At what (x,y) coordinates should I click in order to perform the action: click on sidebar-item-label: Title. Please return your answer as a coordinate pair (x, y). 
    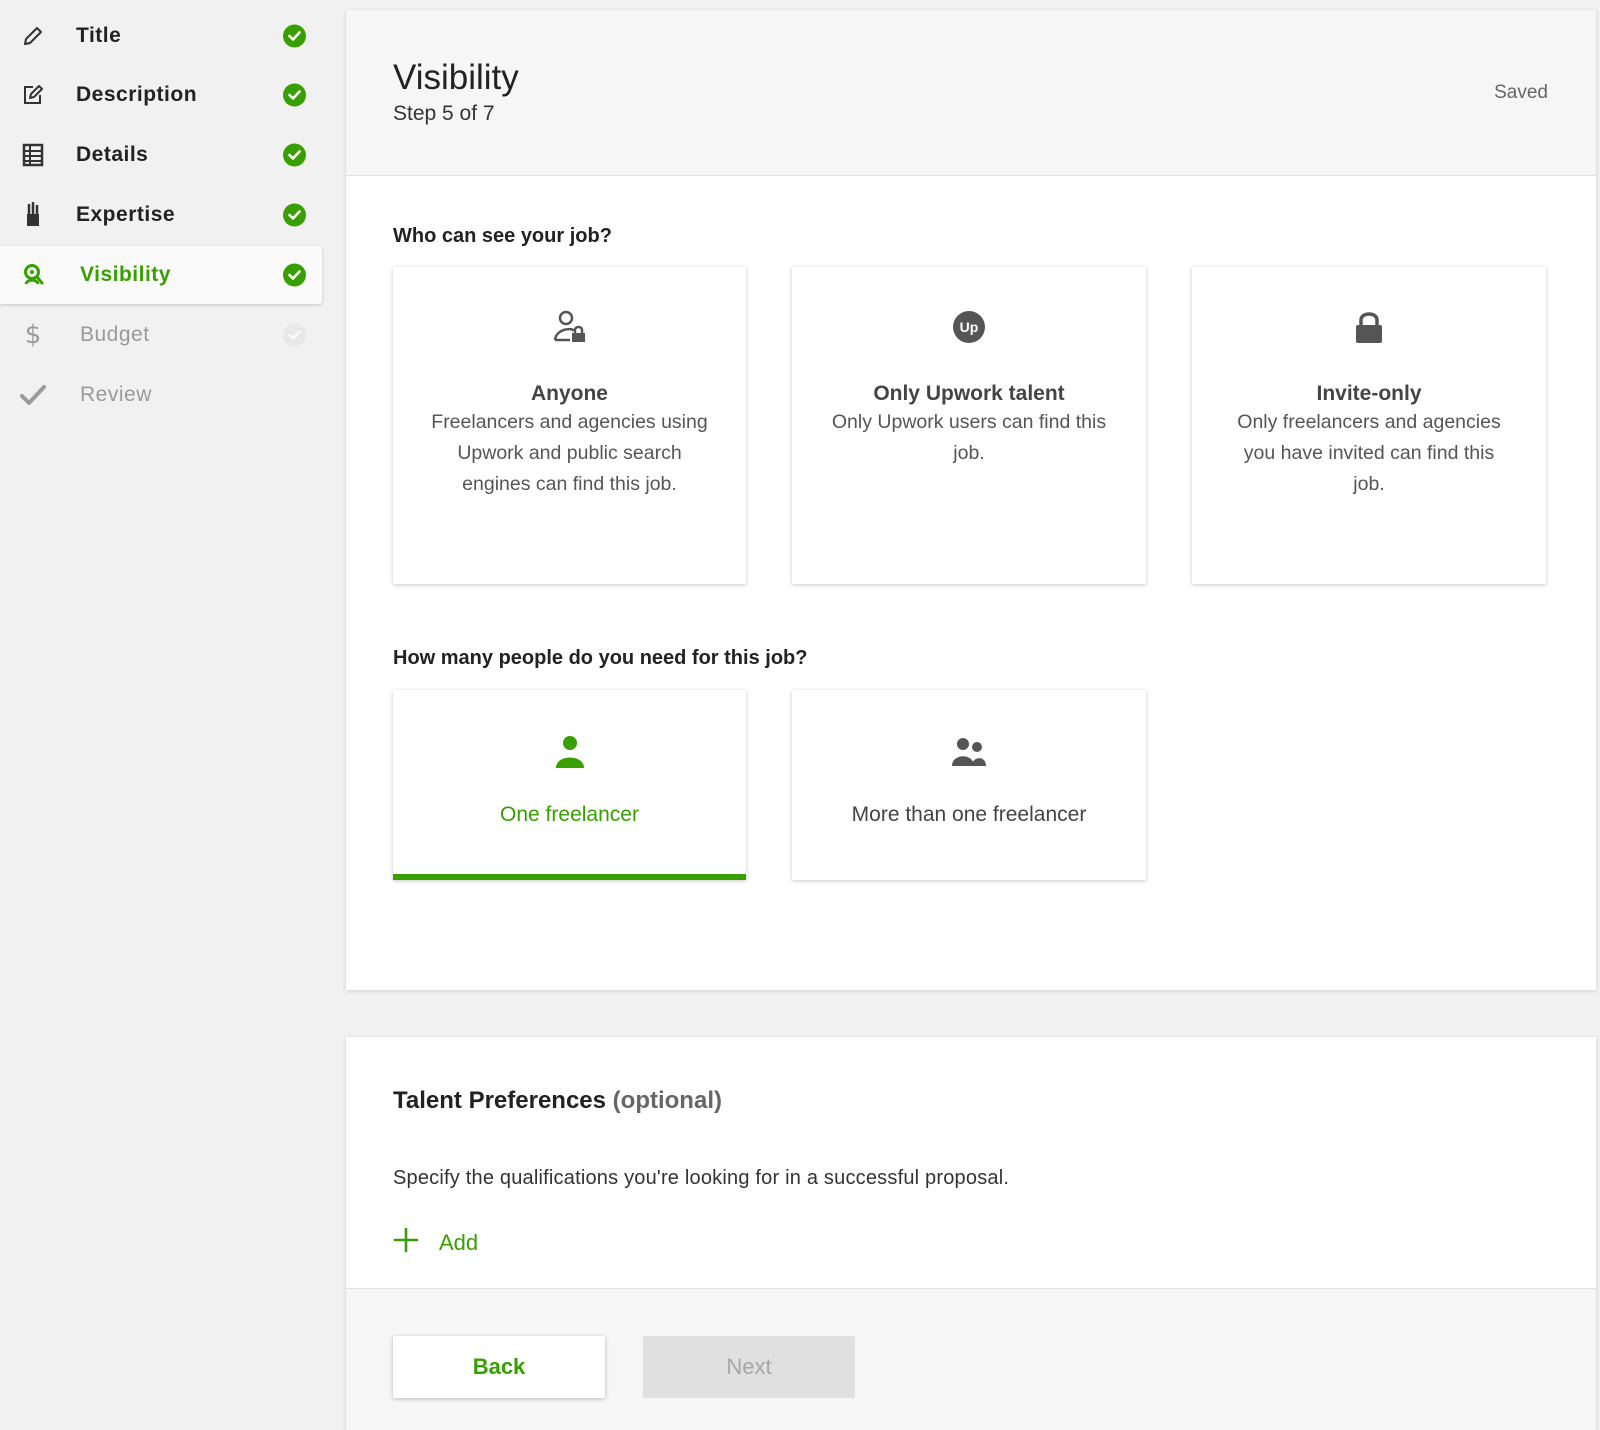
    Looking at the image, I should click on (99, 35).